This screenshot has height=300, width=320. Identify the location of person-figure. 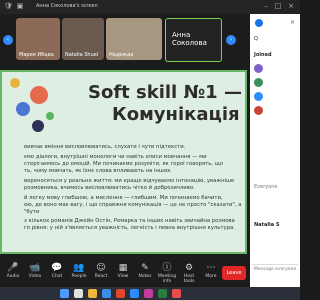
(38, 126).